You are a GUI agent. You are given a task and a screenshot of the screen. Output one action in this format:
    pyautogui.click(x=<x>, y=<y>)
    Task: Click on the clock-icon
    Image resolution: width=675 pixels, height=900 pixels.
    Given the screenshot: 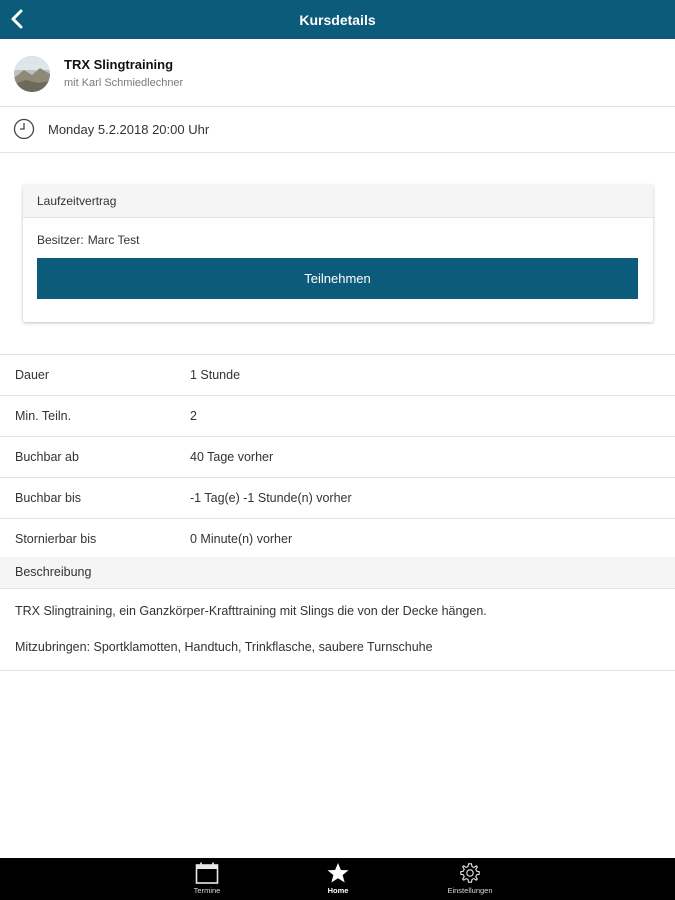 What is the action you would take?
    pyautogui.click(x=24, y=129)
    